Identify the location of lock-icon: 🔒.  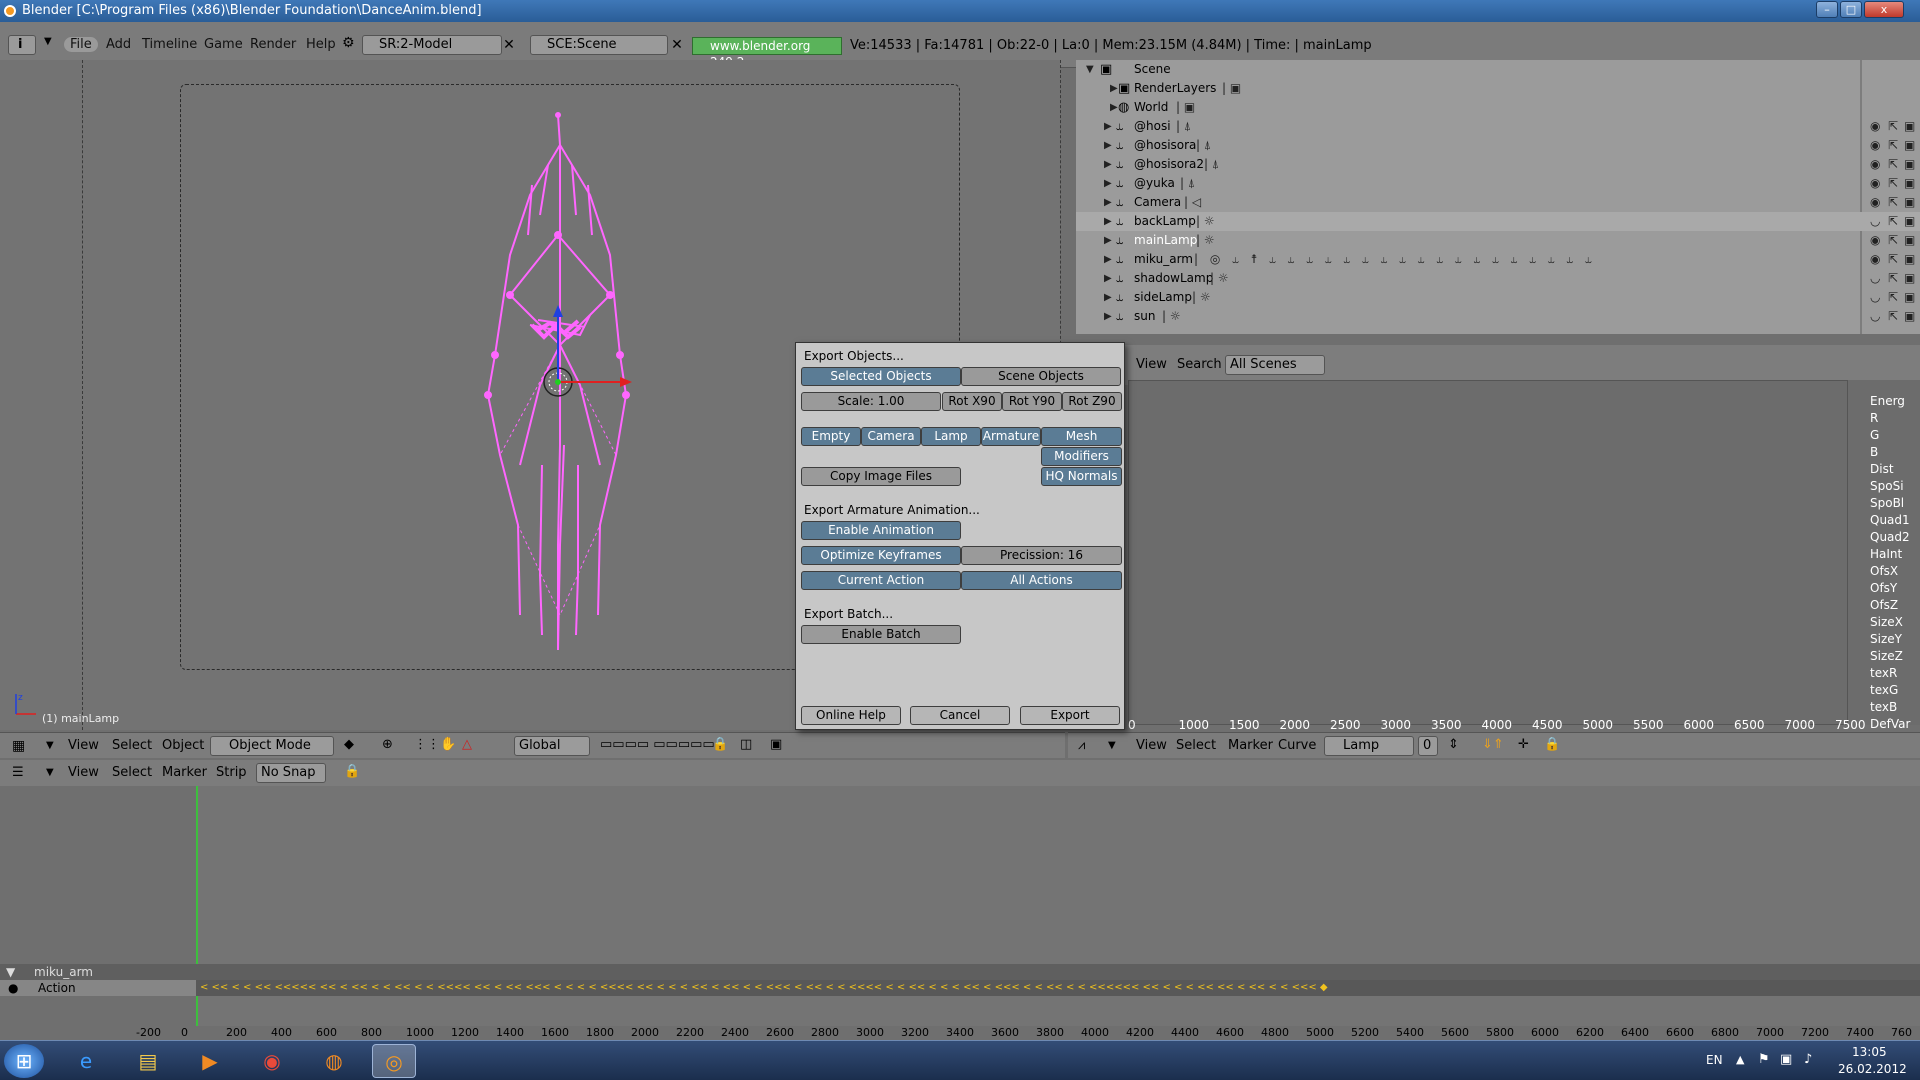
(352, 771).